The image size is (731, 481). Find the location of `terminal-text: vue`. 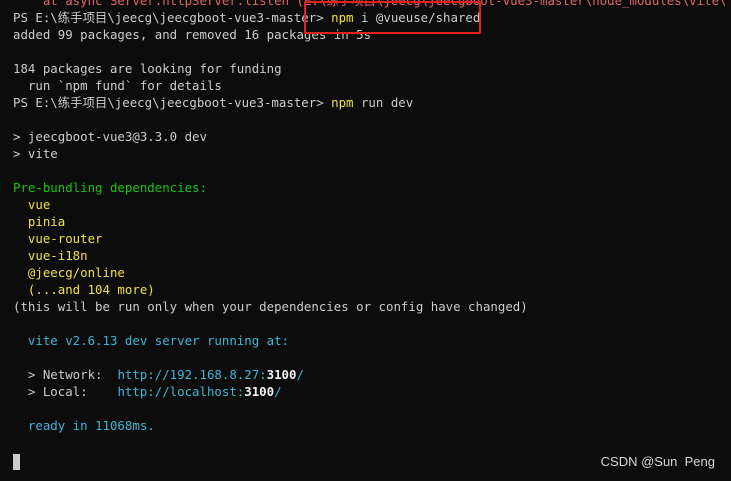

terminal-text: vue is located at coordinates (32, 204).